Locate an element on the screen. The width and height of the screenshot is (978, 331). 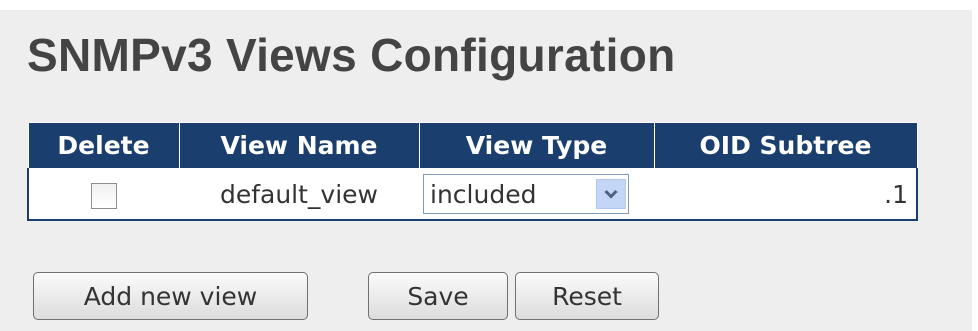
column-header-delete: Delete is located at coordinates (103, 145).